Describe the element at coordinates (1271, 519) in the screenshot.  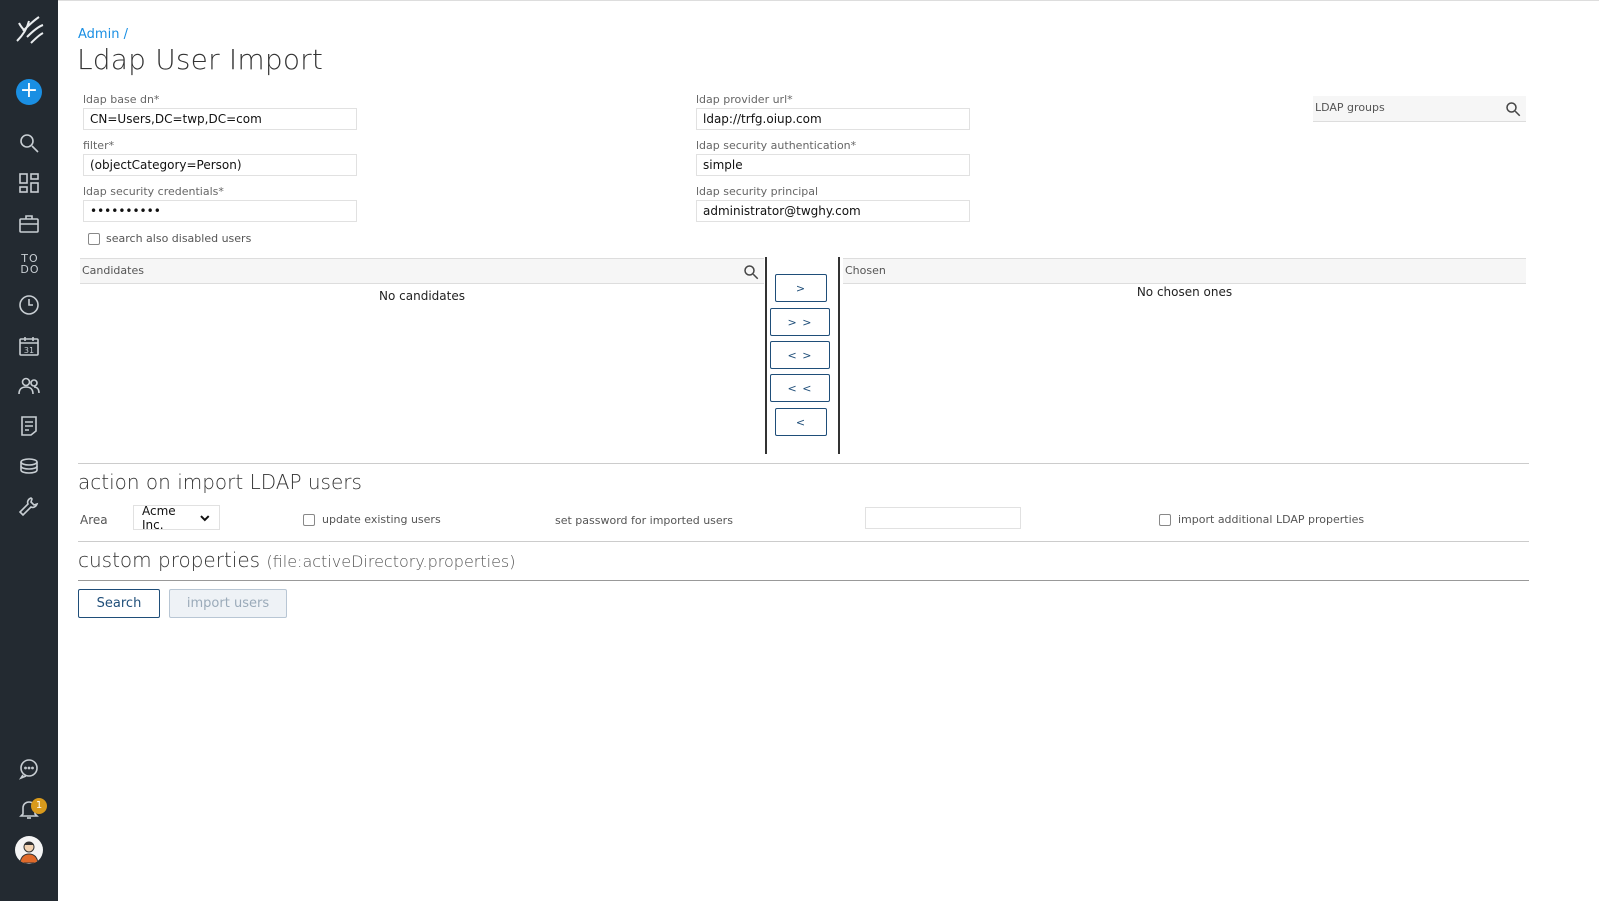
I see `import-additional-properties-label: import additional LDAP properties` at that location.